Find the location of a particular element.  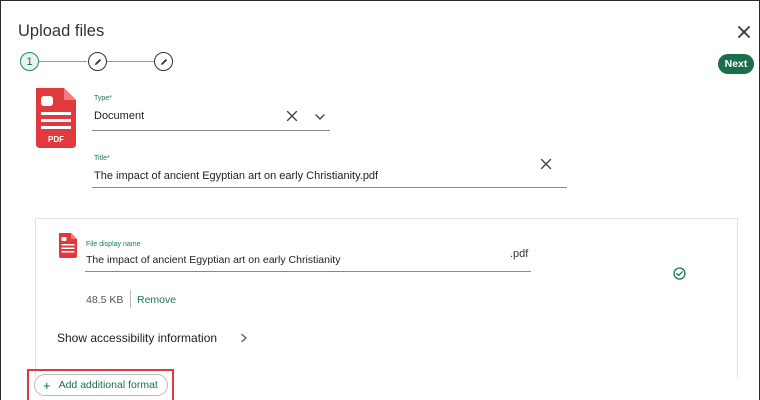

clear-title-icon is located at coordinates (546, 164).